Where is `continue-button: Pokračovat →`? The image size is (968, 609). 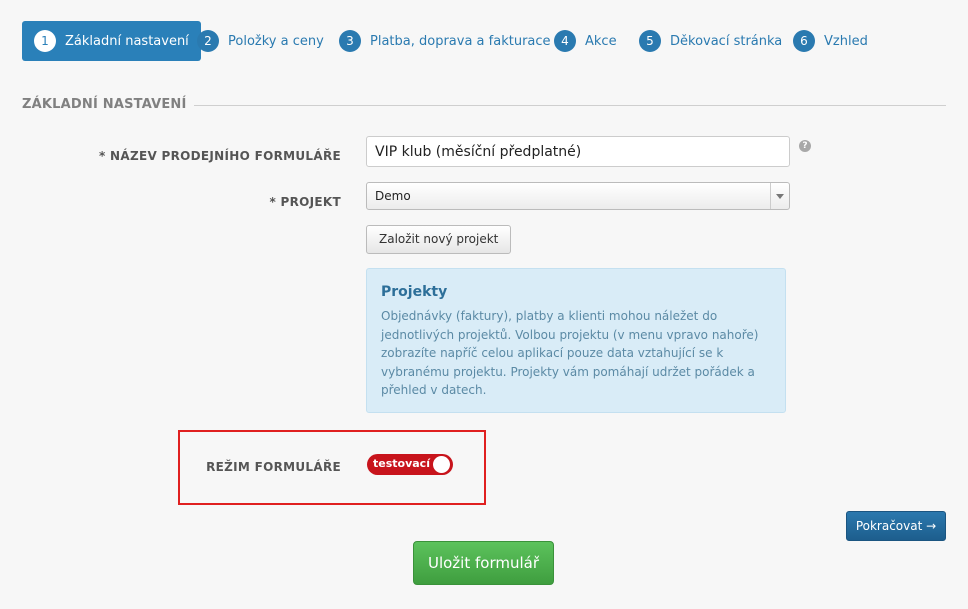
continue-button: Pokračovat → is located at coordinates (896, 526).